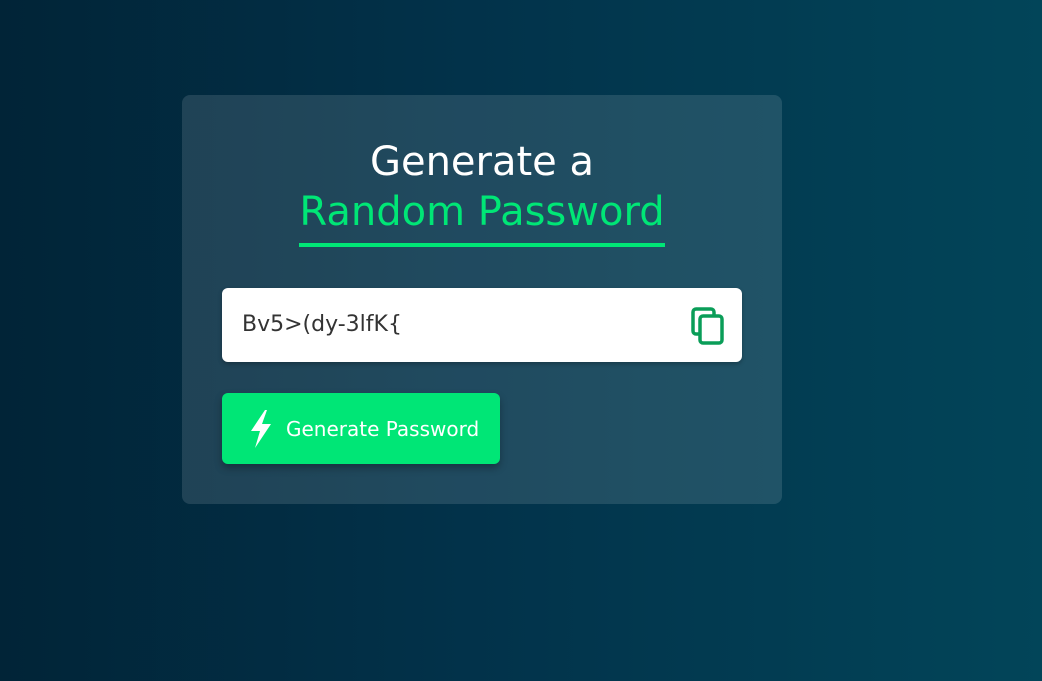  I want to click on generate-password-label: Generate Password, so click(383, 428).